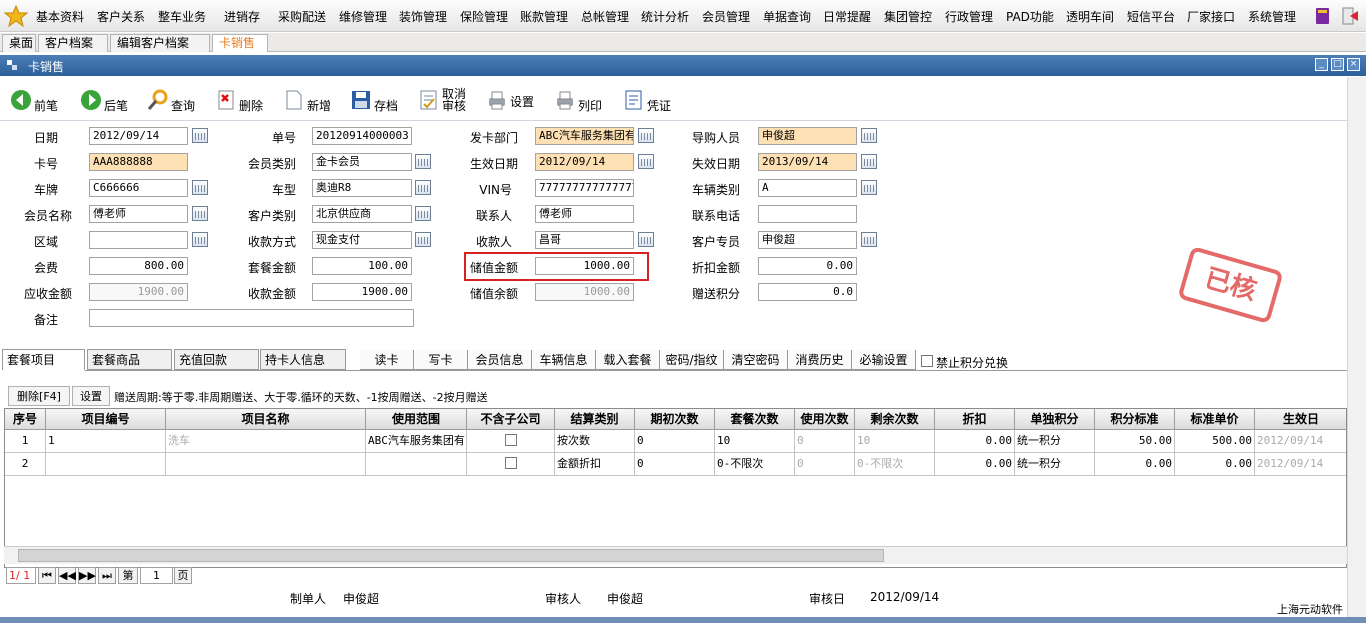 This screenshot has width=1366, height=623. I want to click on discount-amount-field: 0.00, so click(807, 266).